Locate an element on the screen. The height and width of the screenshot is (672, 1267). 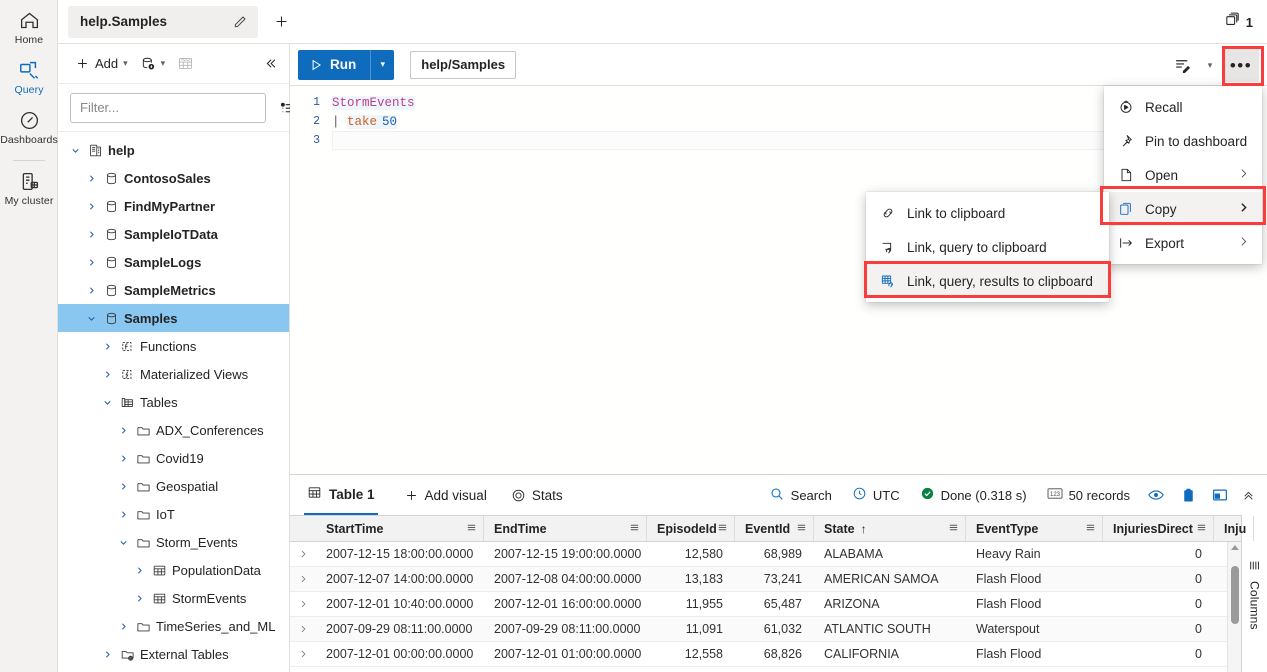
format-options-chevron-down-icon: ▾ is located at coordinates (1210, 65).